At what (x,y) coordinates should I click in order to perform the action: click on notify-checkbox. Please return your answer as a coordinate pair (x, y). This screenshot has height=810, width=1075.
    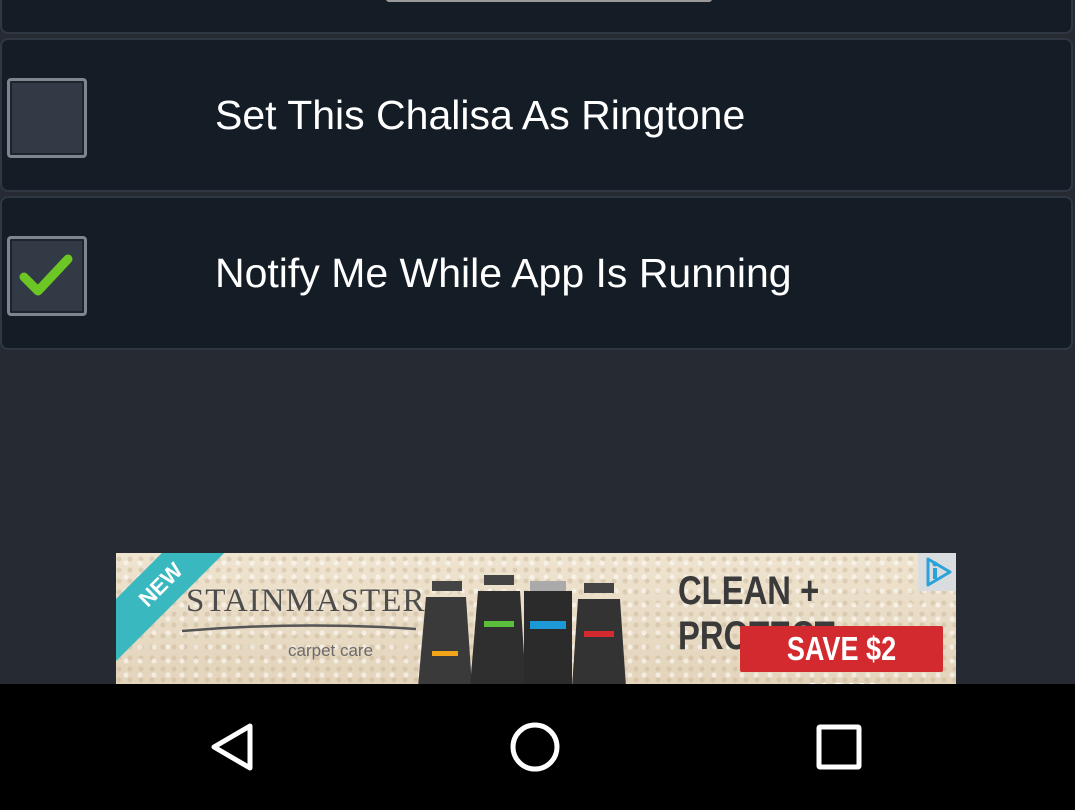
    Looking at the image, I should click on (47, 276).